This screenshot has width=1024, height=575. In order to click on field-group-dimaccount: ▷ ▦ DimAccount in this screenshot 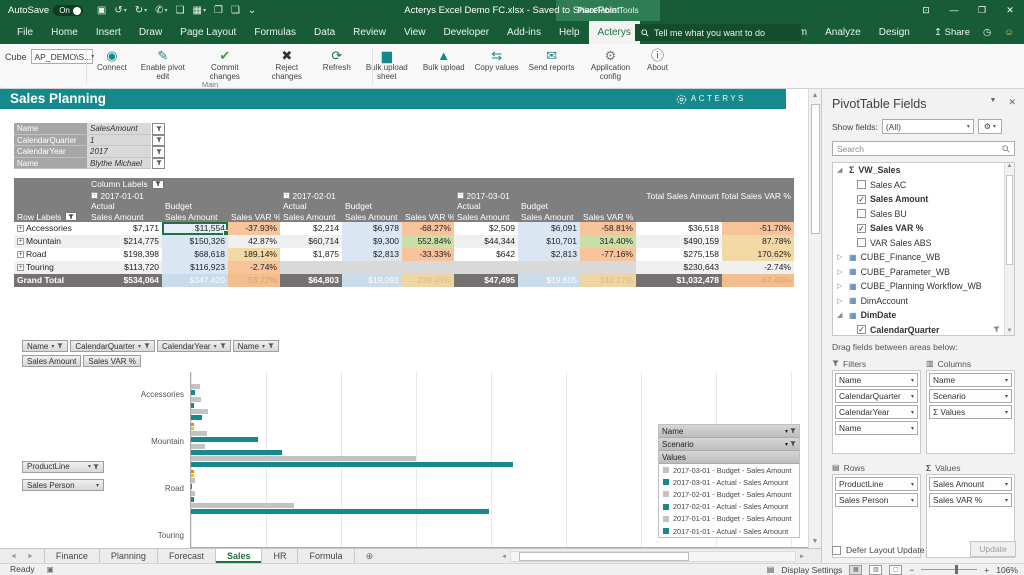, I will do `click(923, 301)`.